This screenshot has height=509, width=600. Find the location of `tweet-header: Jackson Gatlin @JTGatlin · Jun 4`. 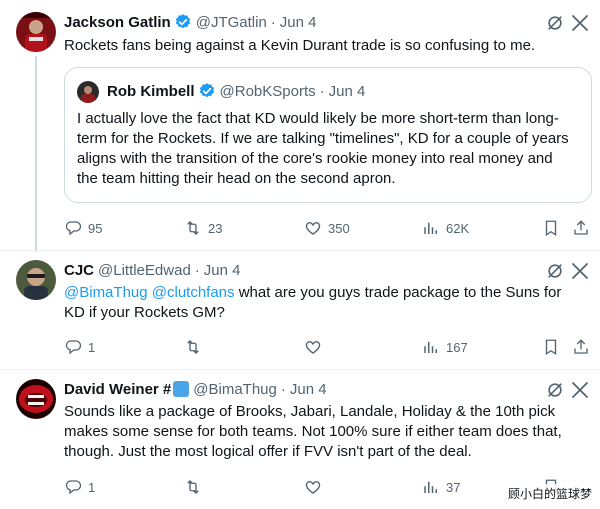

tweet-header: Jackson Gatlin @JTGatlin · Jun 4 is located at coordinates (190, 22).